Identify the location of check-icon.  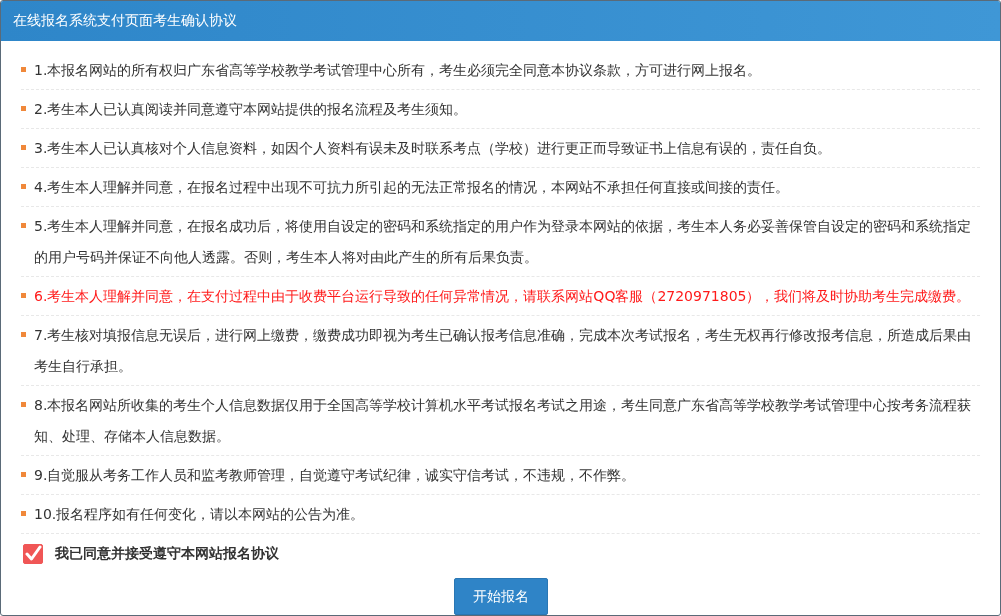
(33, 554).